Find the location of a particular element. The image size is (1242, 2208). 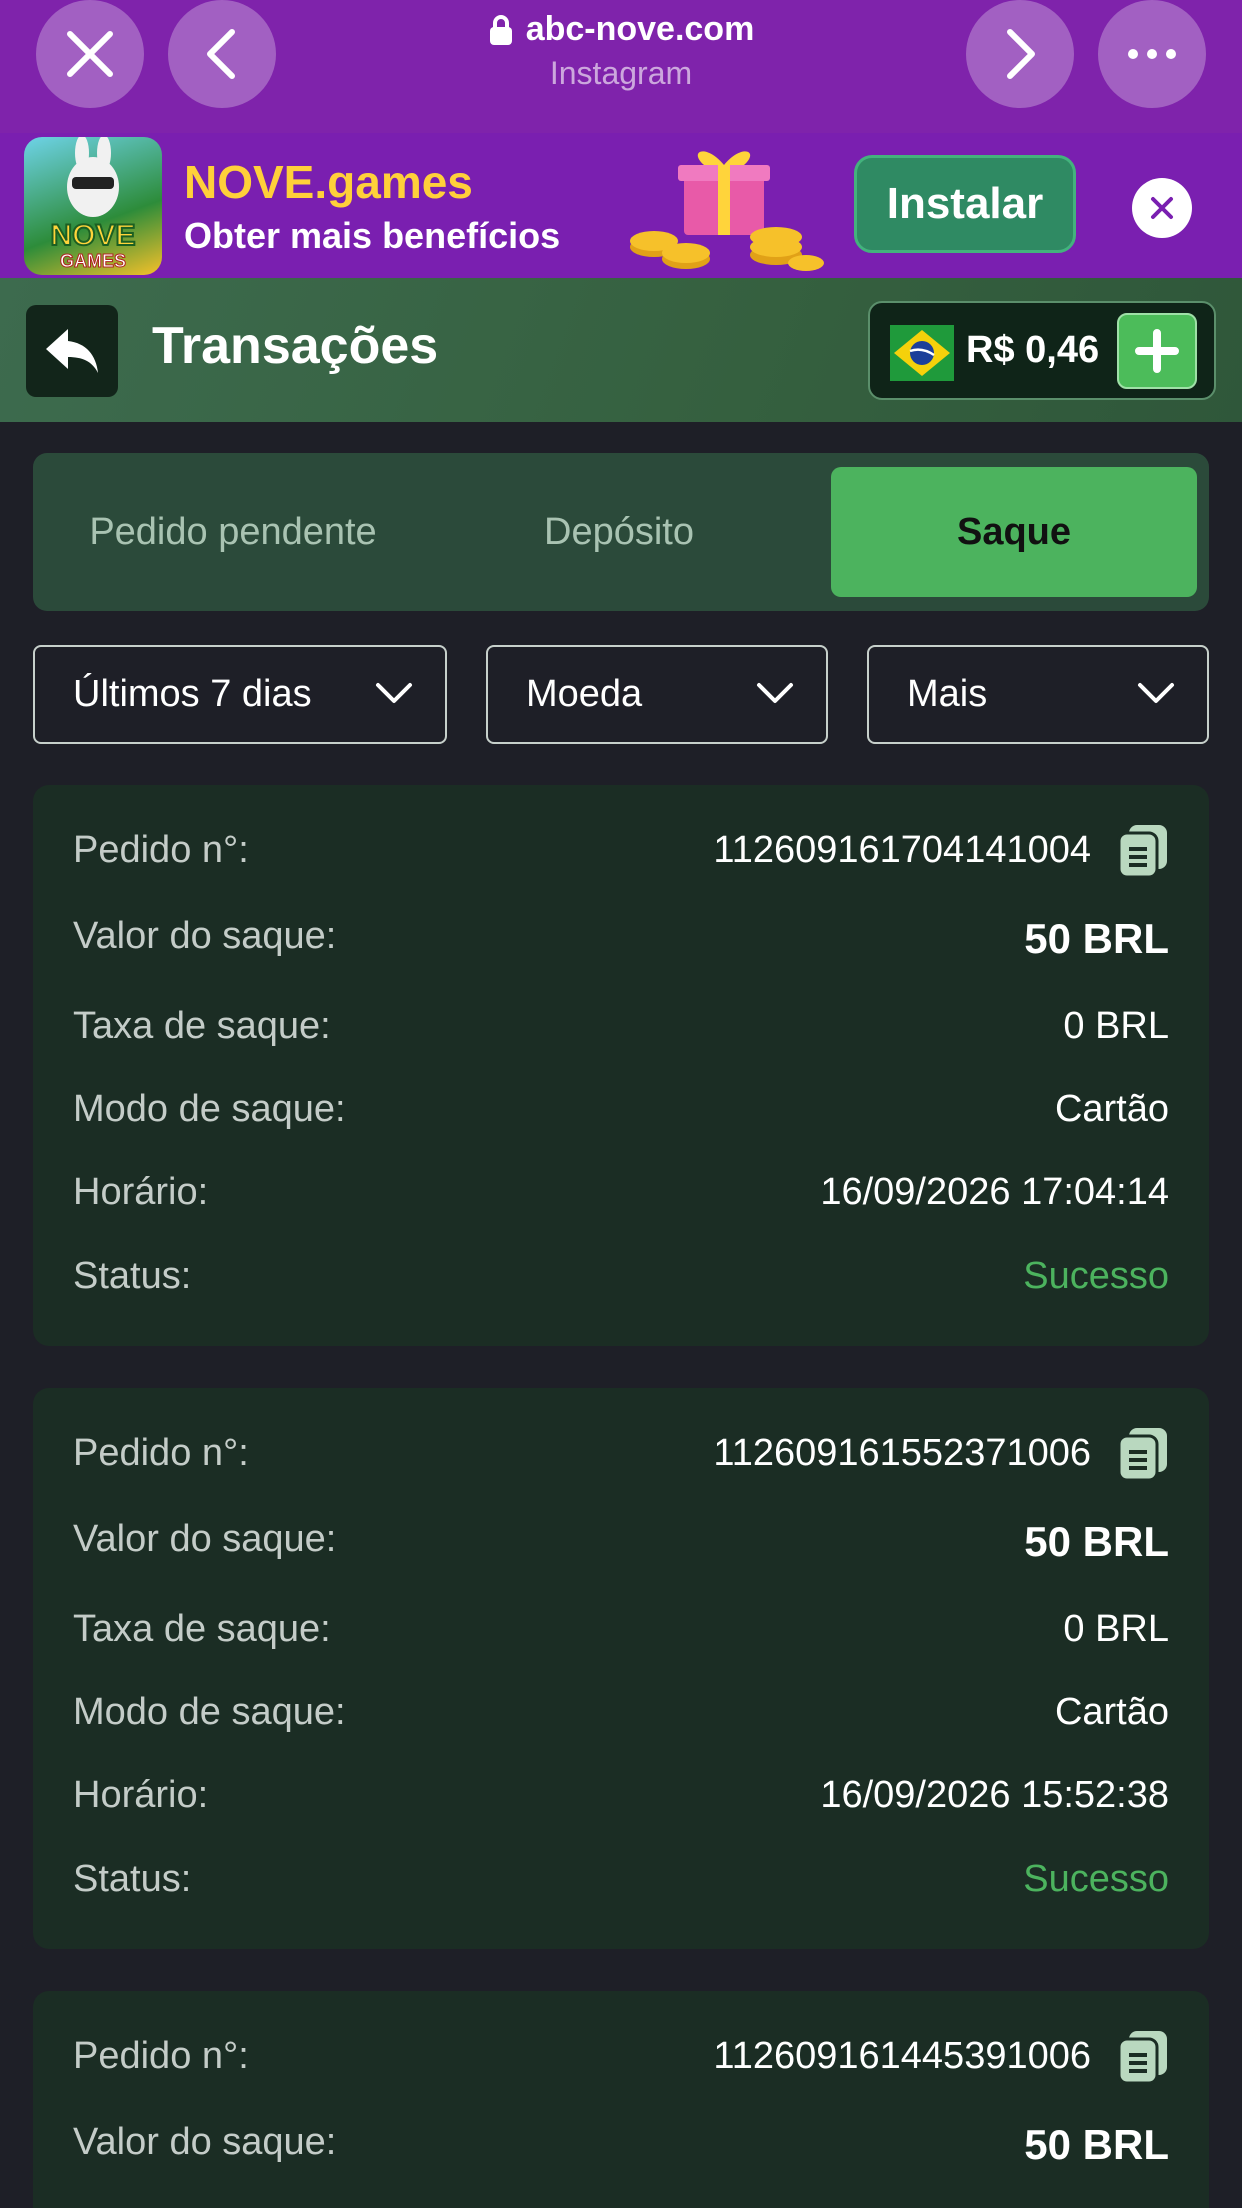

order-row: Pedido n°: 112609161445391006 is located at coordinates (621, 2058).